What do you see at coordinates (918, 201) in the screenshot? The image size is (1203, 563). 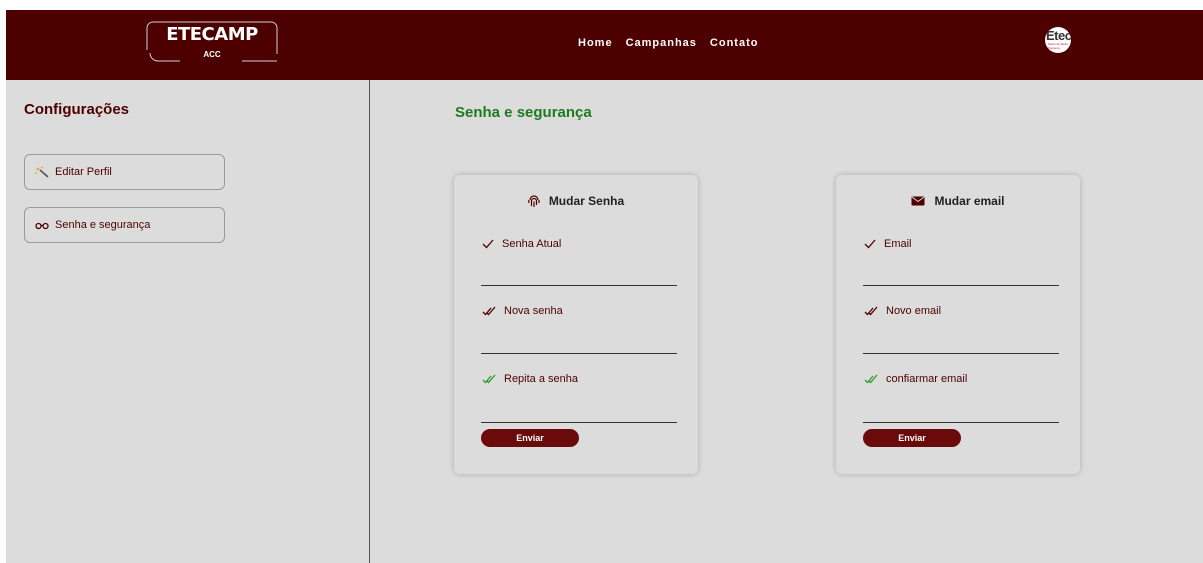 I see `envelope-icon` at bounding box center [918, 201].